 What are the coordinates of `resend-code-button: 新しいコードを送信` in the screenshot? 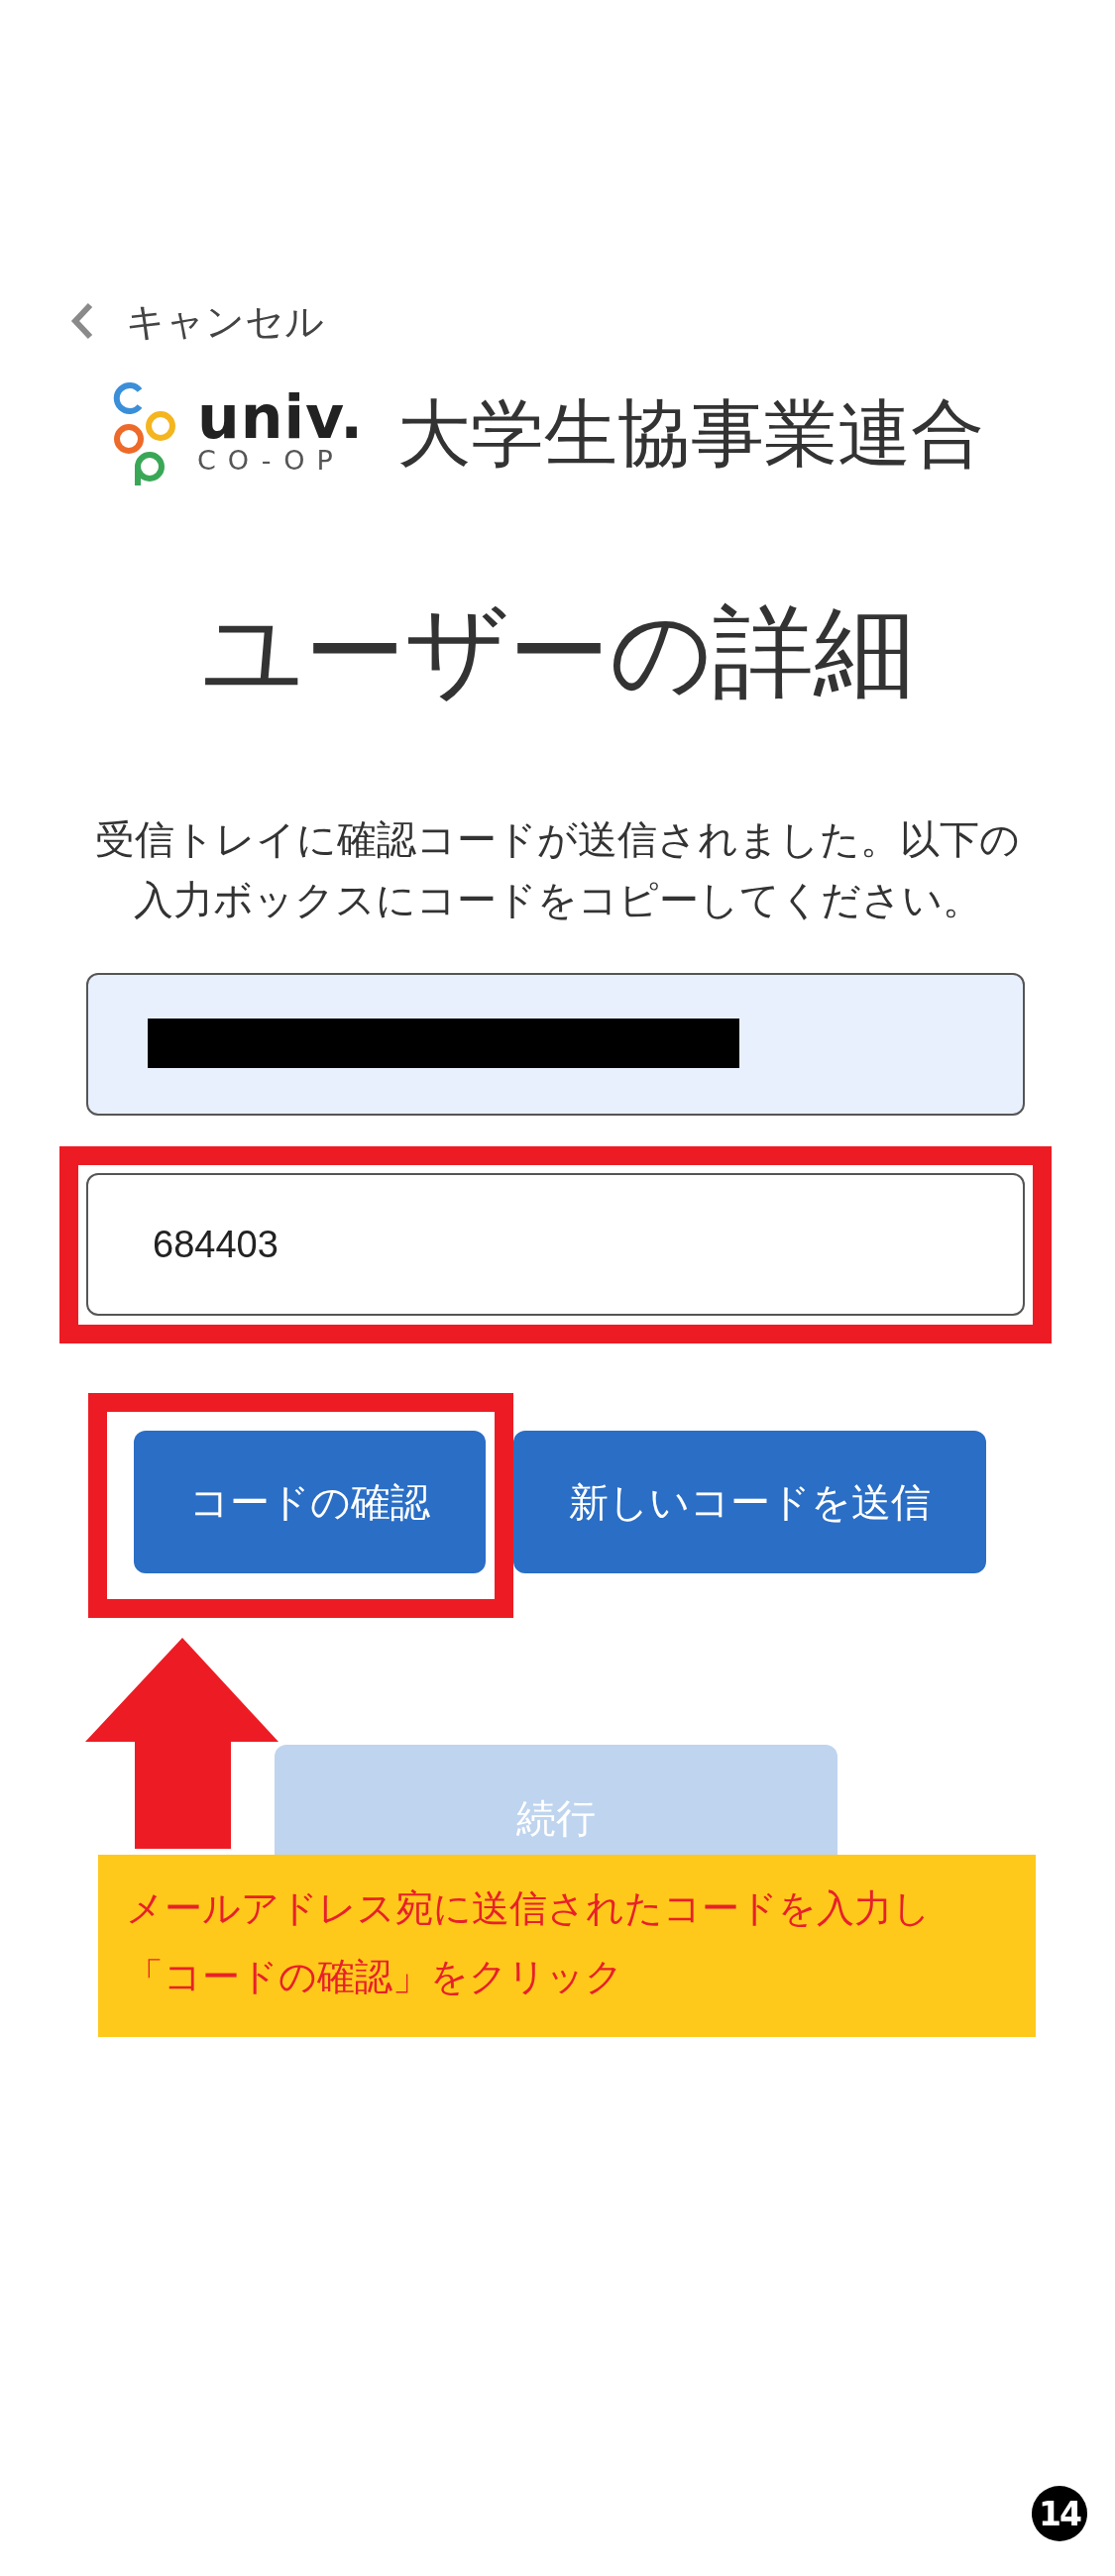 It's located at (749, 1502).